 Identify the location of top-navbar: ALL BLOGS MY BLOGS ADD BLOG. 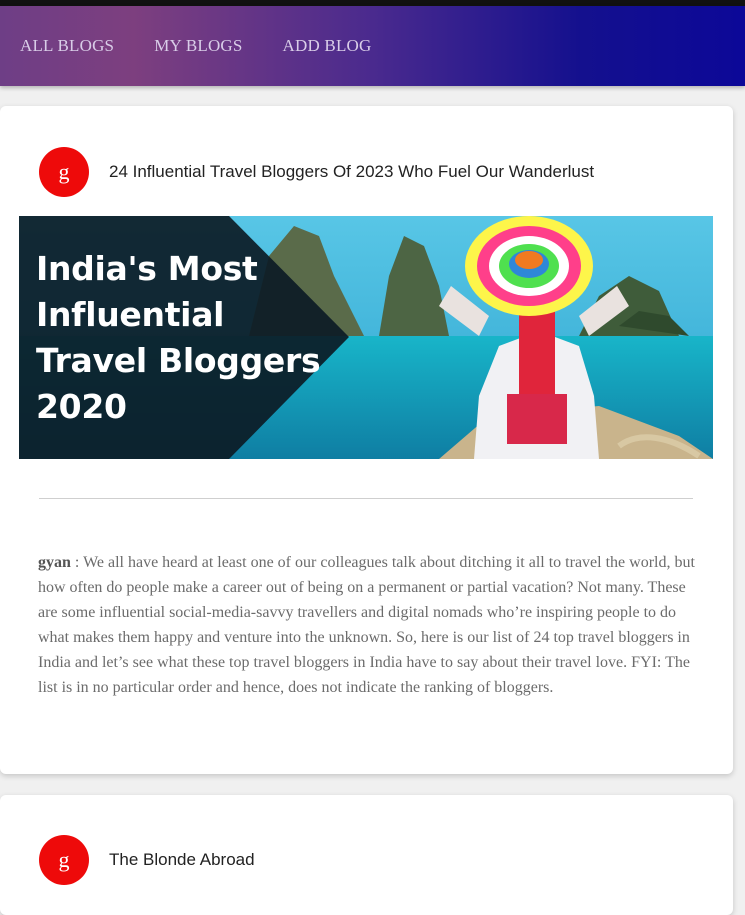
(372, 46).